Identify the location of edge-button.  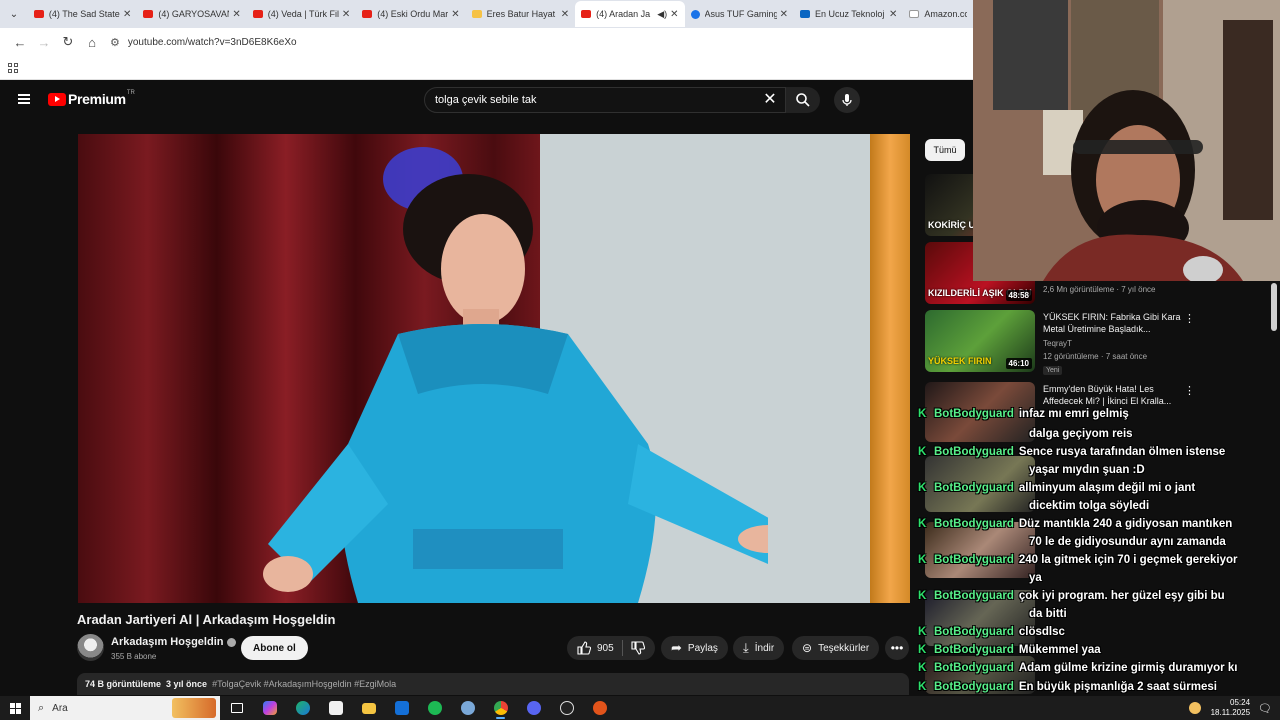
(302, 708).